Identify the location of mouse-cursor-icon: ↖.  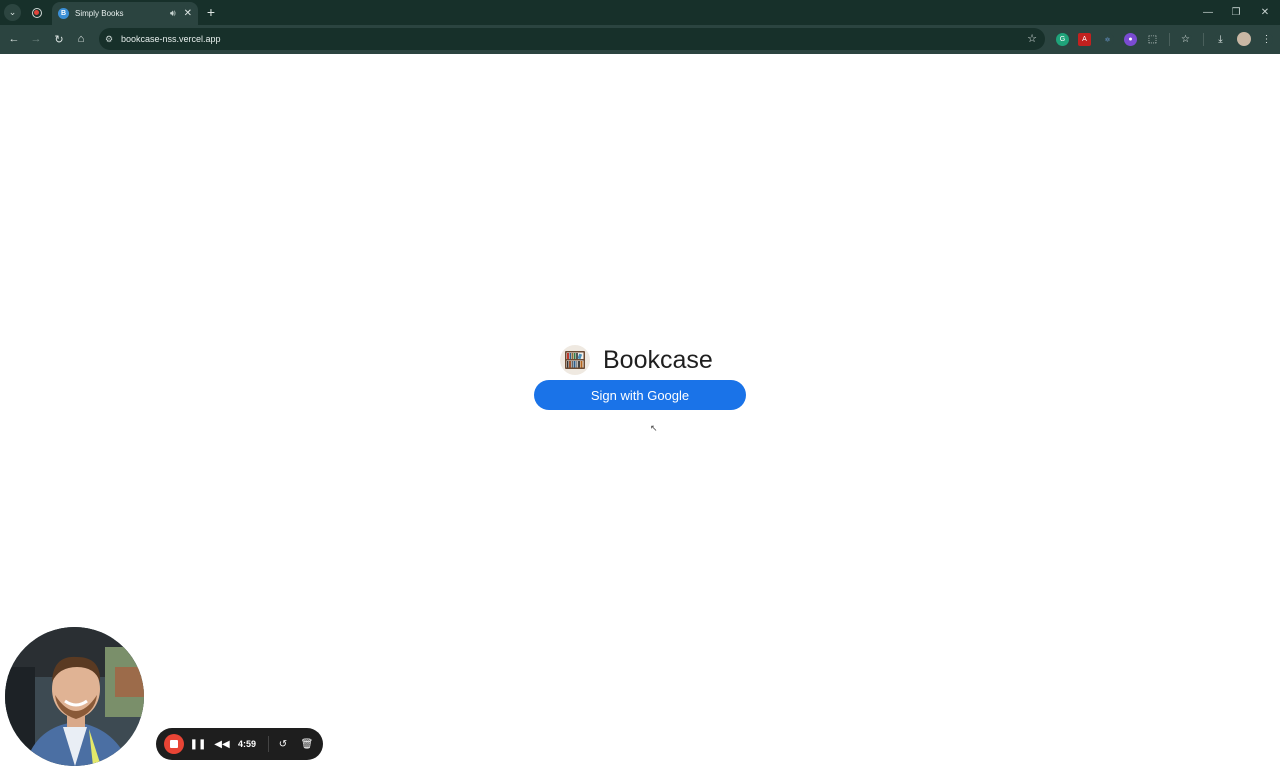
(654, 428).